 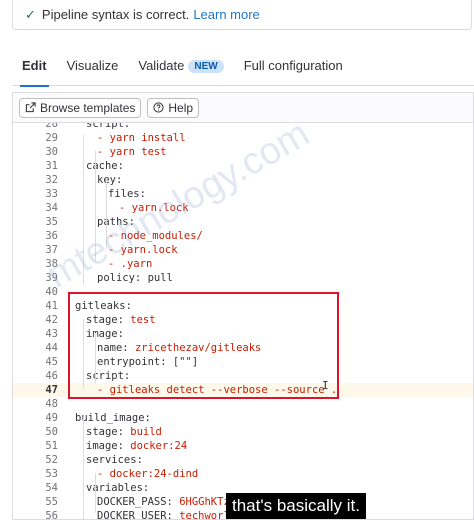 What do you see at coordinates (88, 107) in the screenshot?
I see `browse-templates-label: Browse templates` at bounding box center [88, 107].